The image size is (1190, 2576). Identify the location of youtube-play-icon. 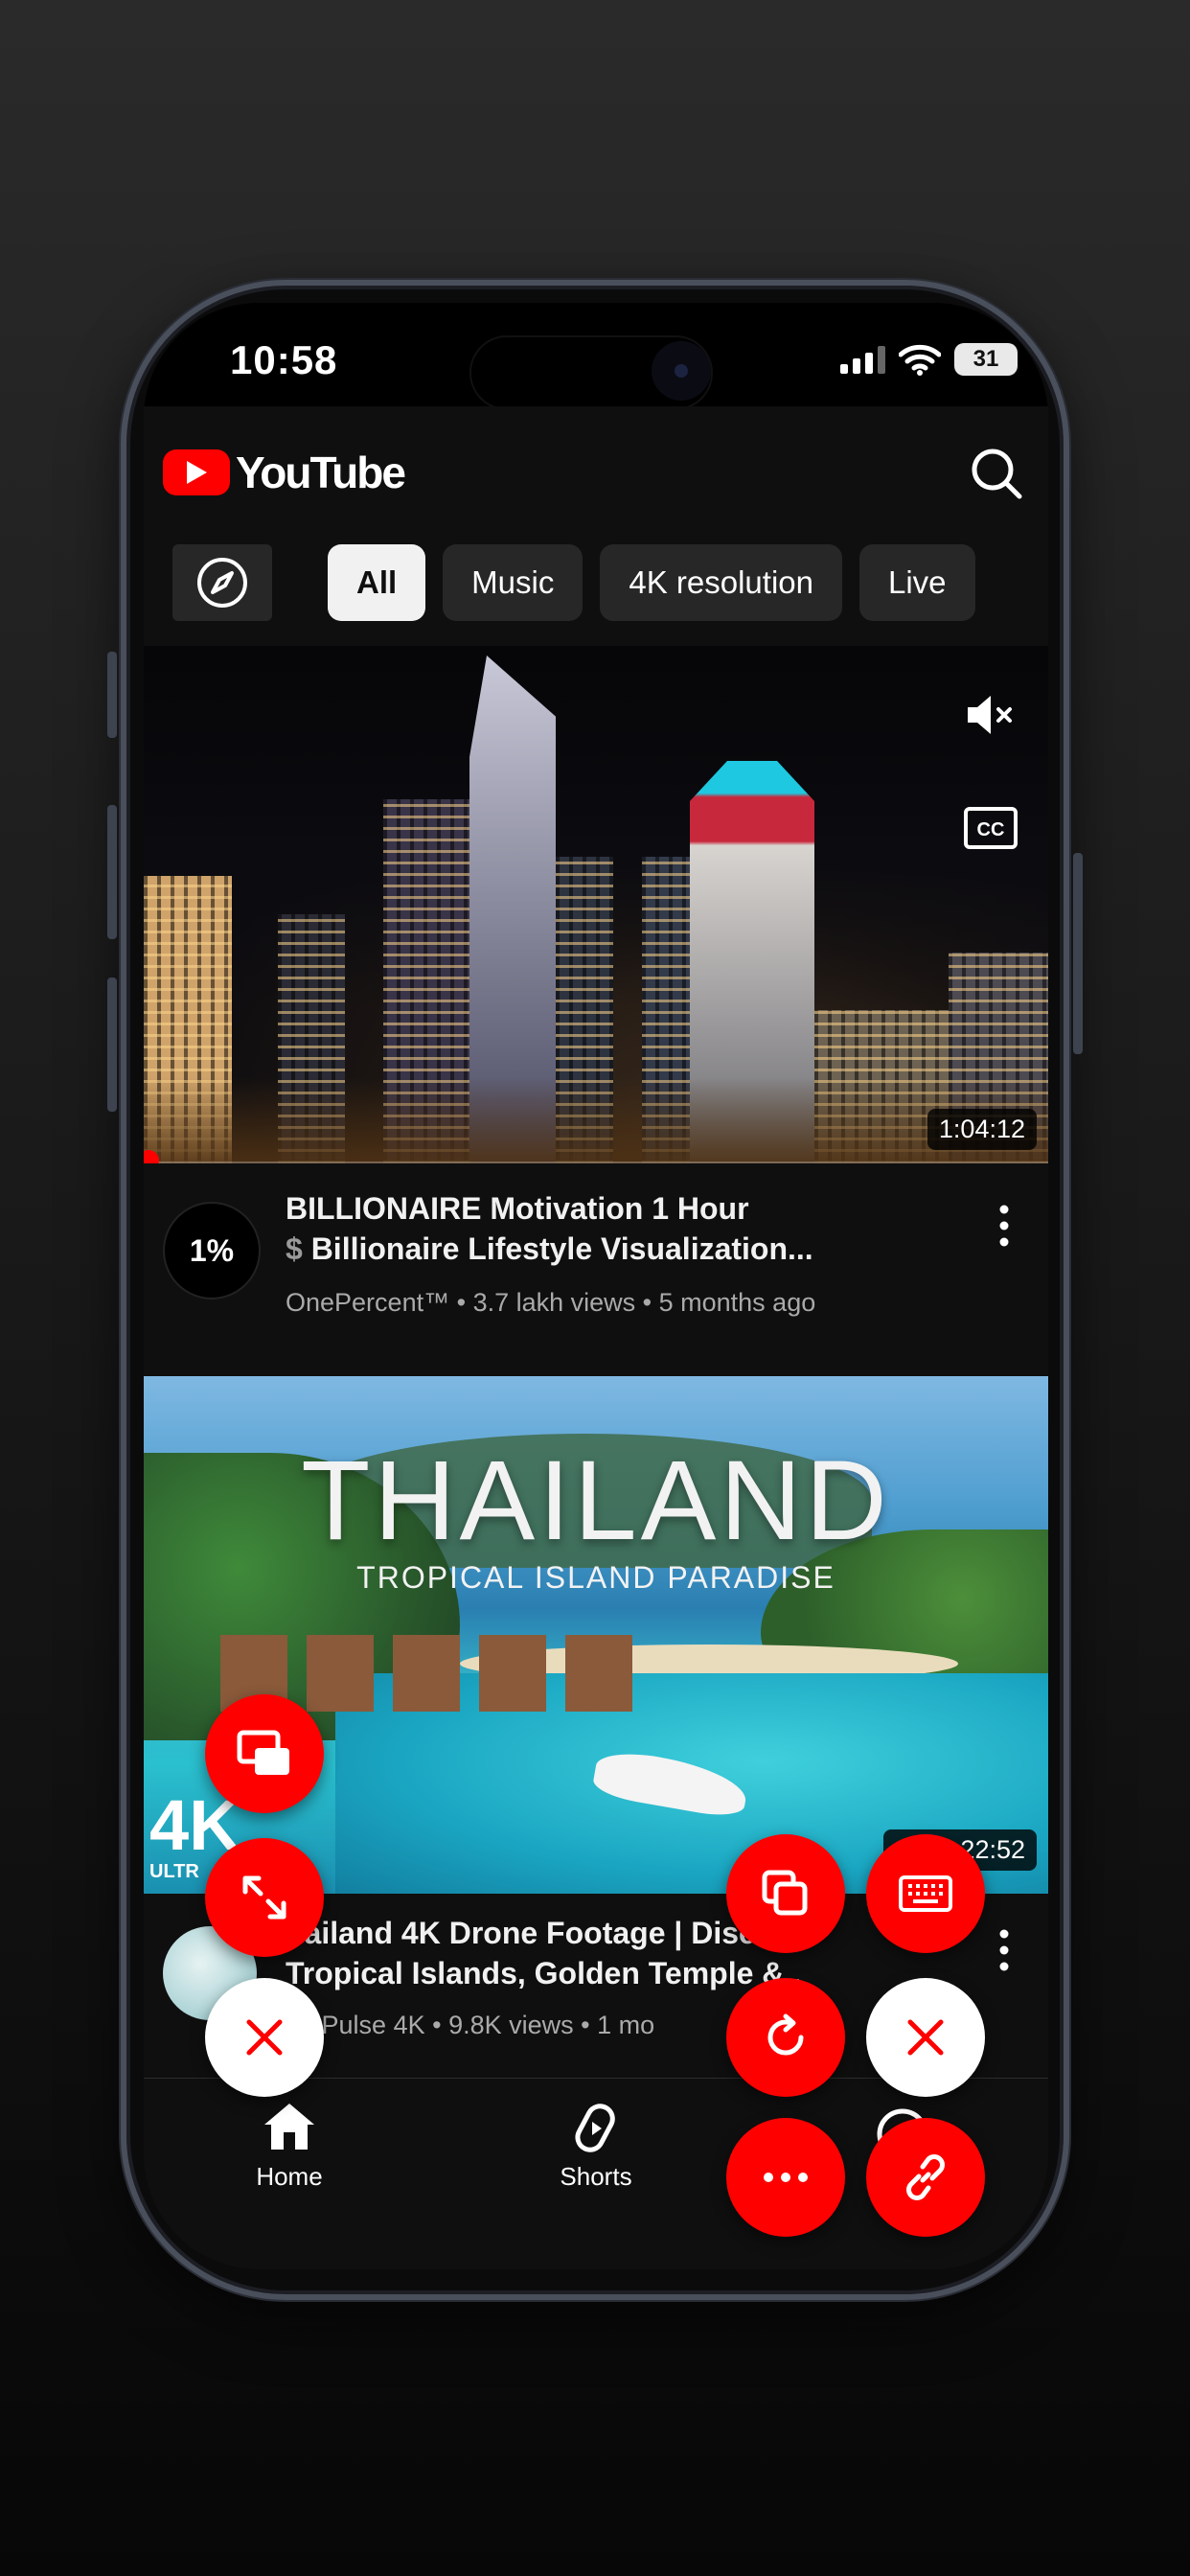
(197, 472).